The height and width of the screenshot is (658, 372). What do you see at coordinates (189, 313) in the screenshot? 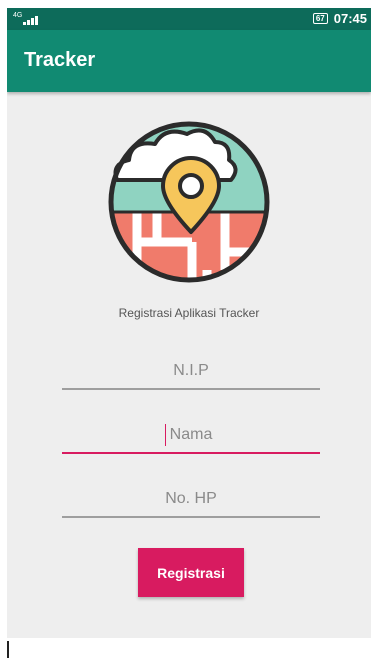
I see `registration-caption: Registrasi Aplikasi Tracker` at bounding box center [189, 313].